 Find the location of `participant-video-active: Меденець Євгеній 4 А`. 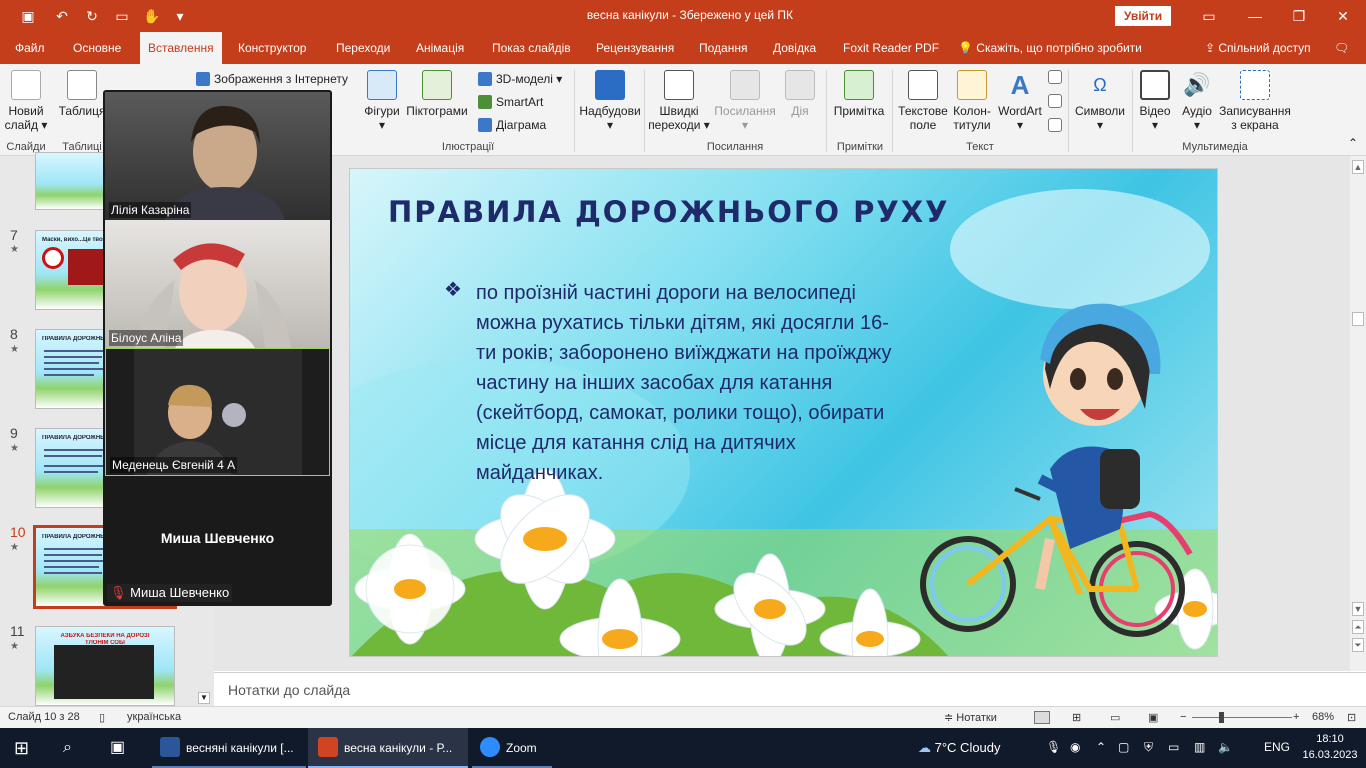

participant-video-active: Меденець Євгеній 4 А is located at coordinates (217, 412).